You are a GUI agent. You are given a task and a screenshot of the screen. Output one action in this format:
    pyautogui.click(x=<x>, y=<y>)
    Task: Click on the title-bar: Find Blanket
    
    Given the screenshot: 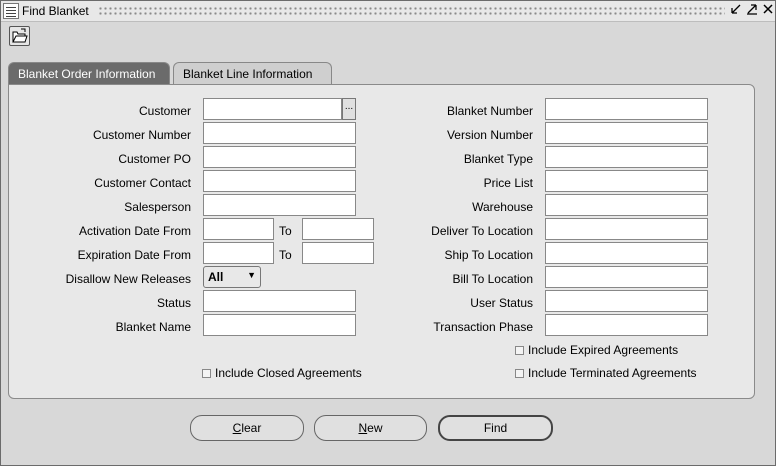 What is the action you would take?
    pyautogui.click(x=388, y=11)
    